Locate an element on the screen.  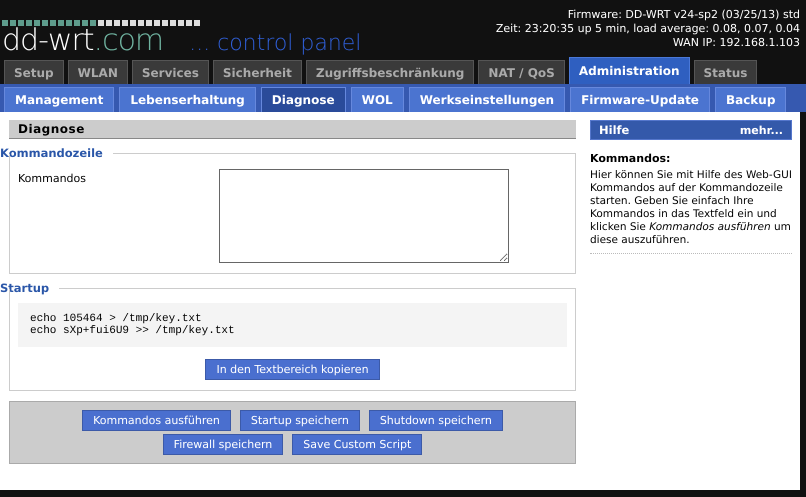
action-button: Startup speichern is located at coordinates (300, 420).